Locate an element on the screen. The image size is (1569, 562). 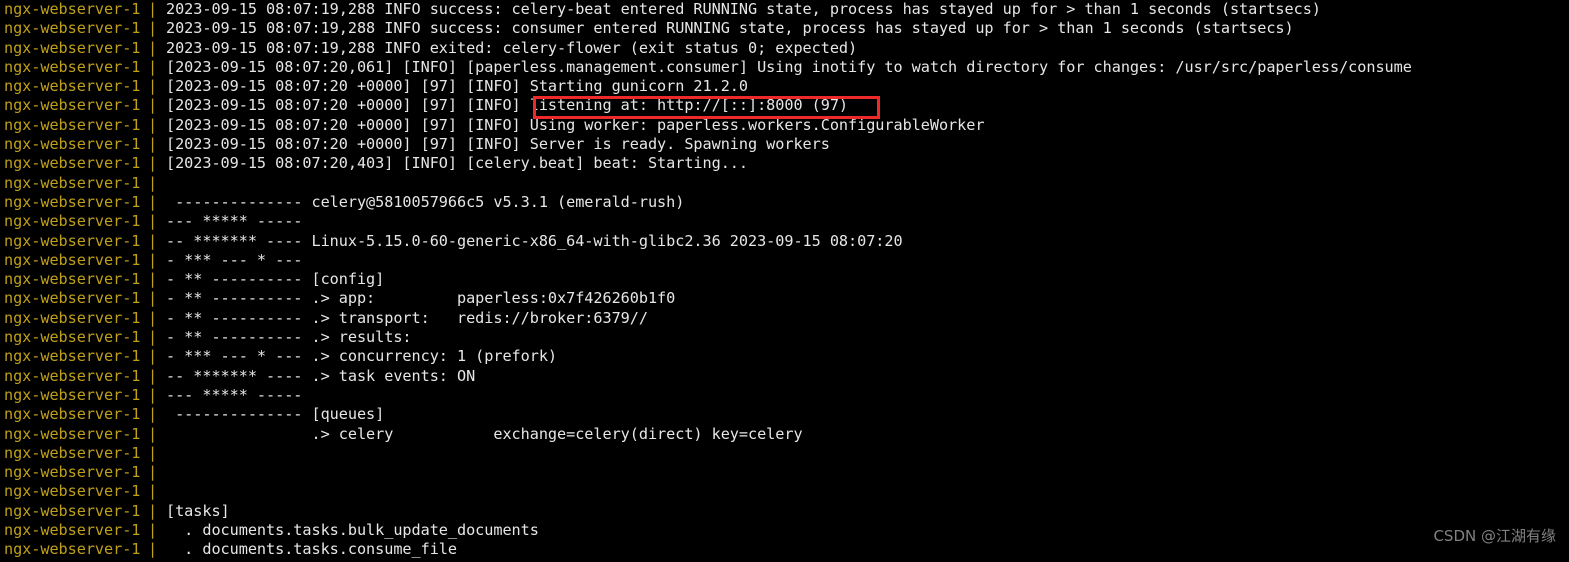
log-message: - ** ---------- [config] is located at coordinates (275, 279).